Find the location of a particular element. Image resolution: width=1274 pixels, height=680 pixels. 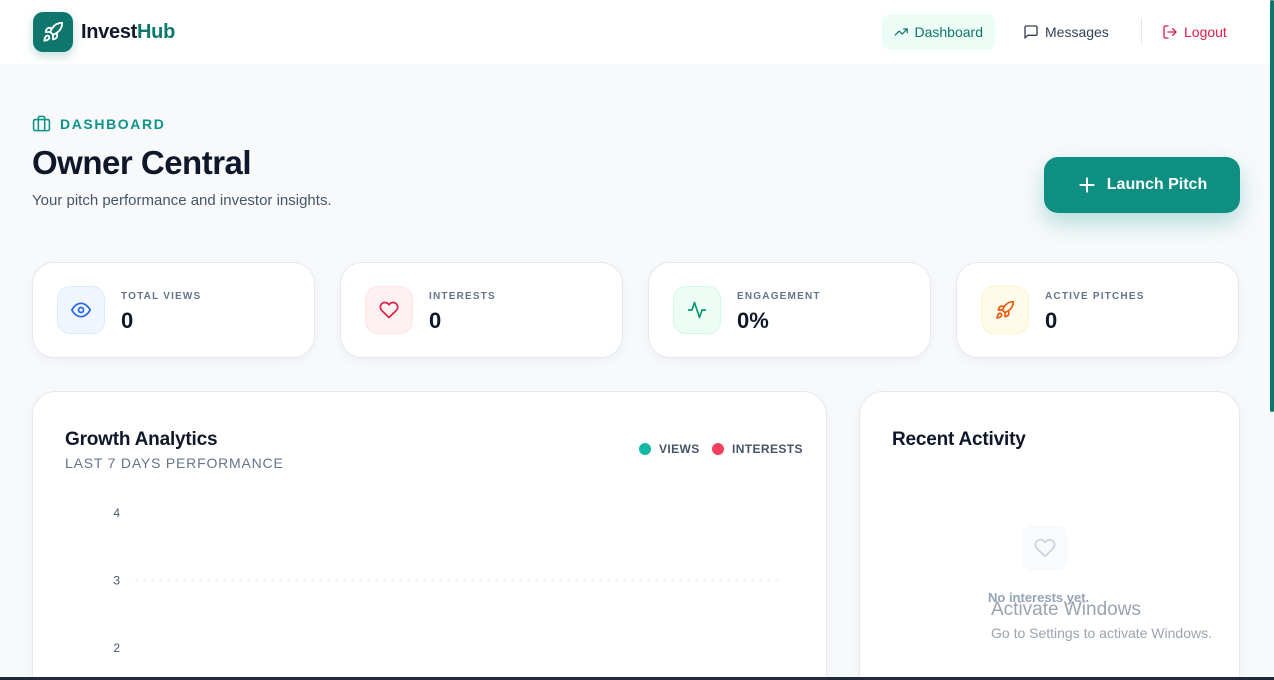

plus-icon is located at coordinates (1087, 185).